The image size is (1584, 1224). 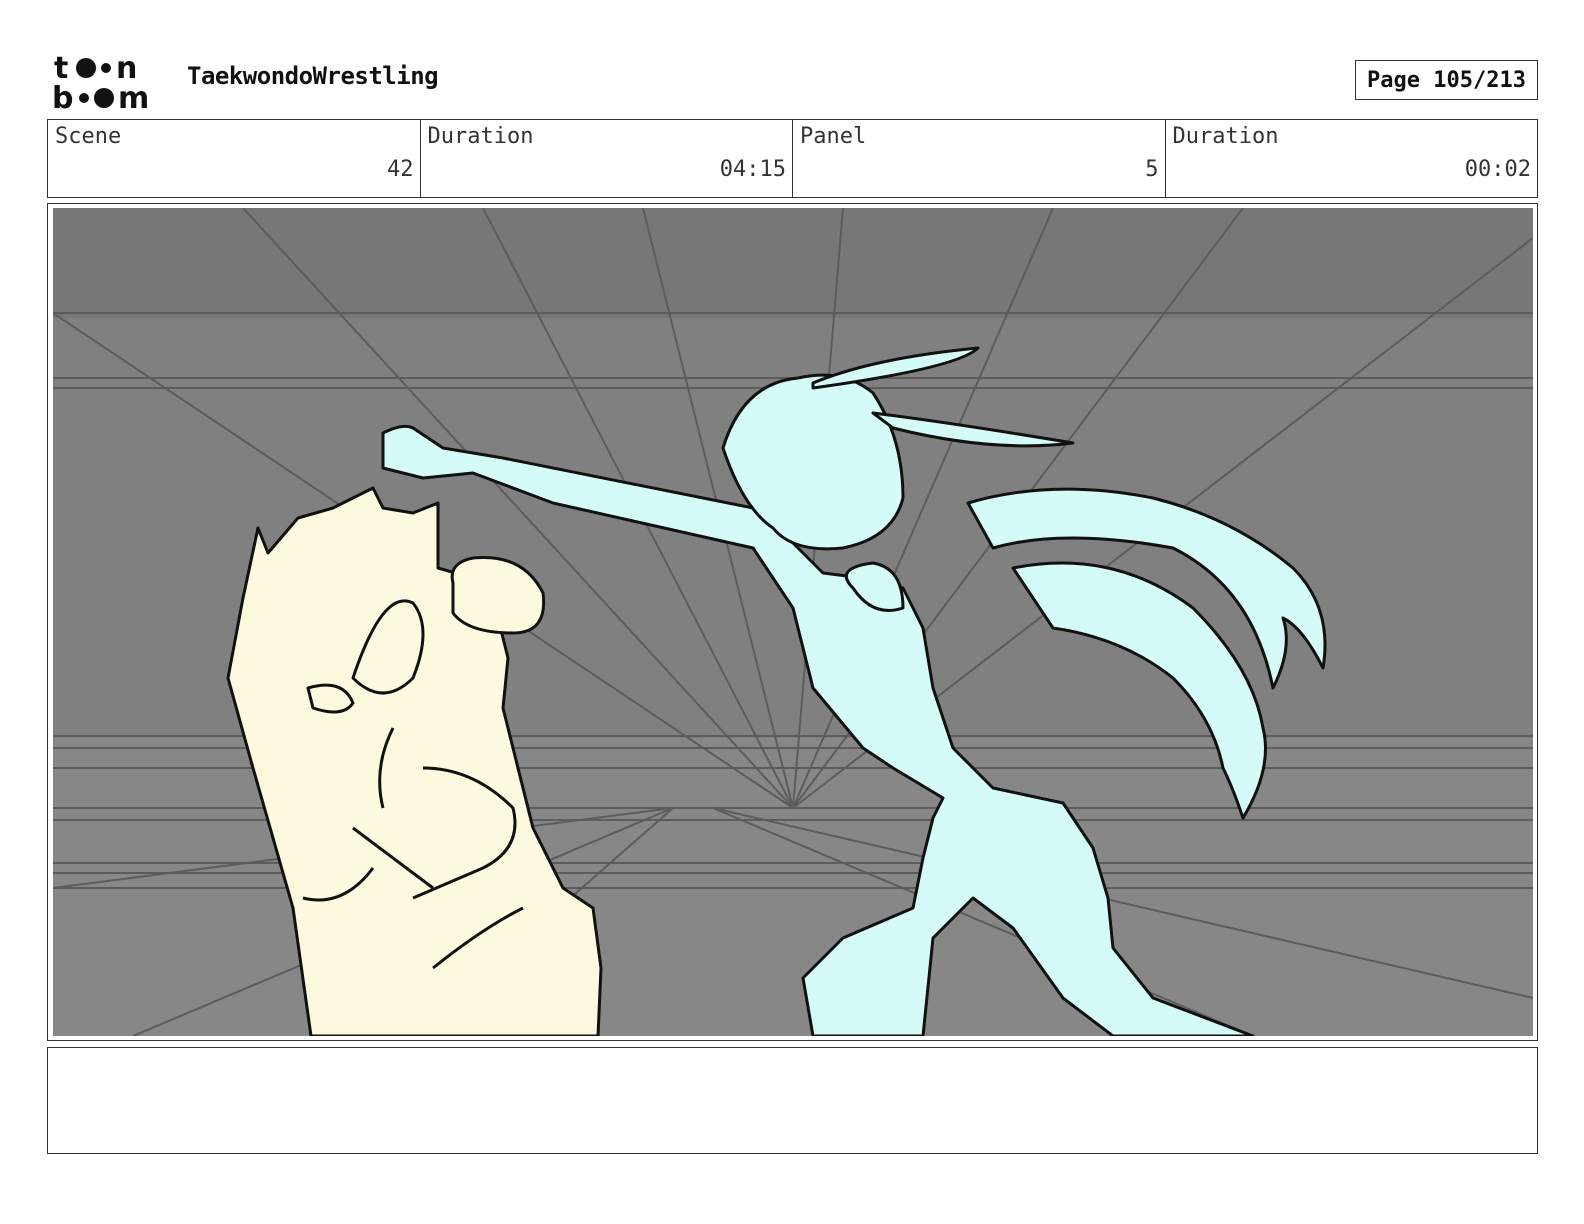 What do you see at coordinates (833, 136) in the screenshot?
I see `panel-label: Panel` at bounding box center [833, 136].